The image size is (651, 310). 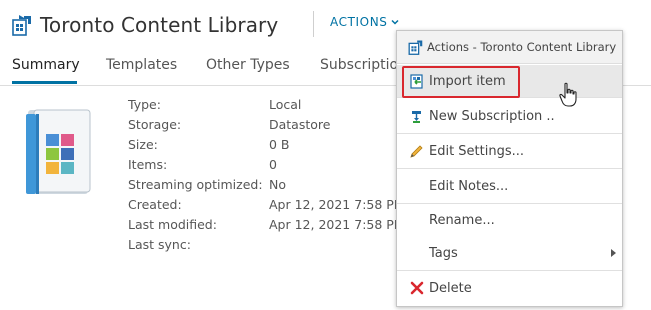 What do you see at coordinates (568, 94) in the screenshot?
I see `hand-pointer-cursor-icon` at bounding box center [568, 94].